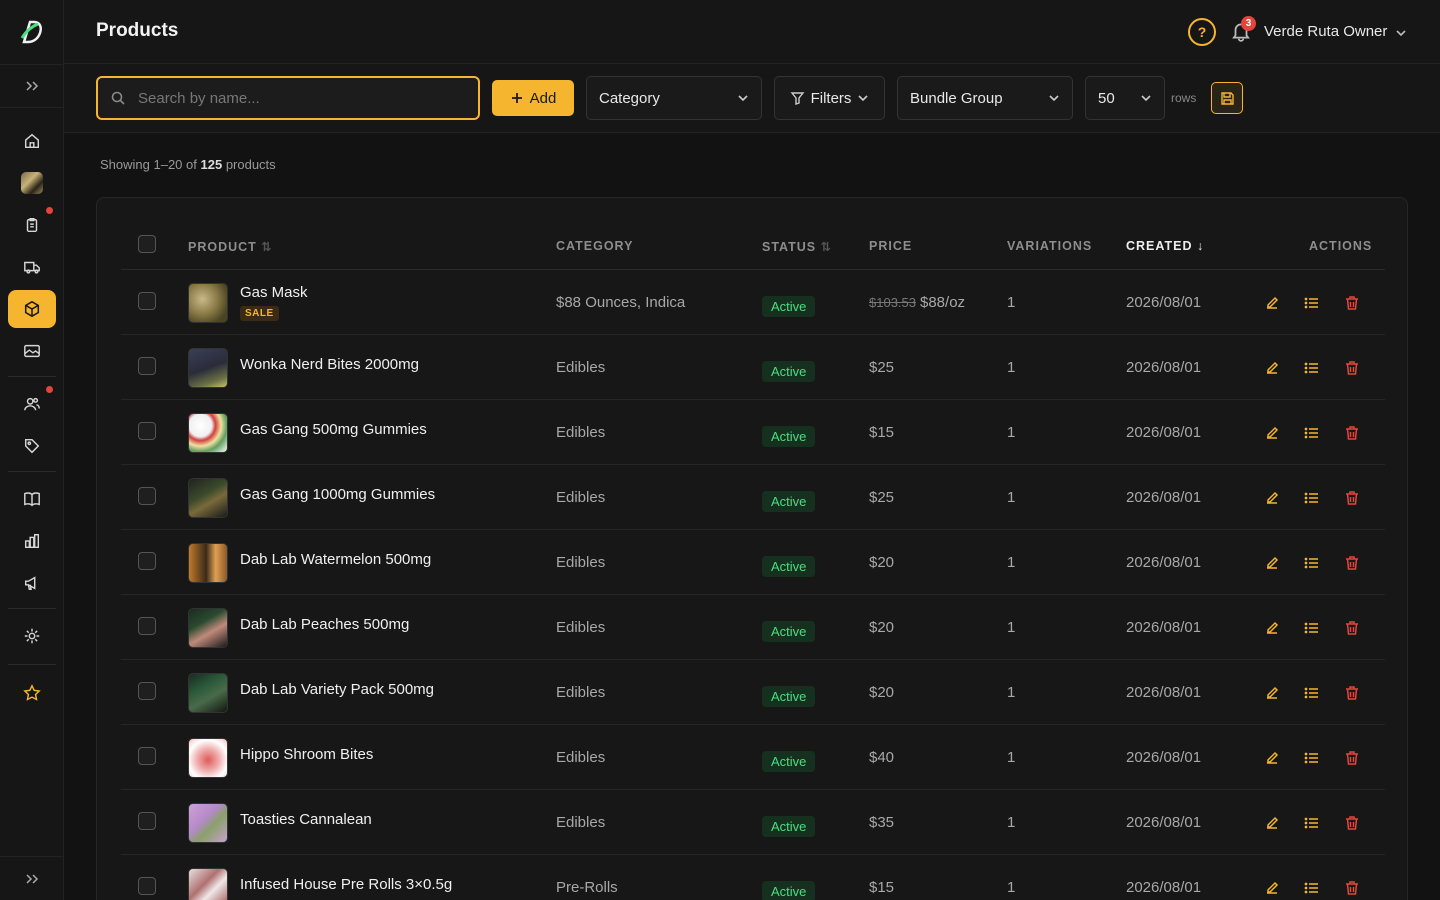 Image resolution: width=1440 pixels, height=900 pixels. Describe the element at coordinates (32, 141) in the screenshot. I see `sidebar-item-home` at that location.